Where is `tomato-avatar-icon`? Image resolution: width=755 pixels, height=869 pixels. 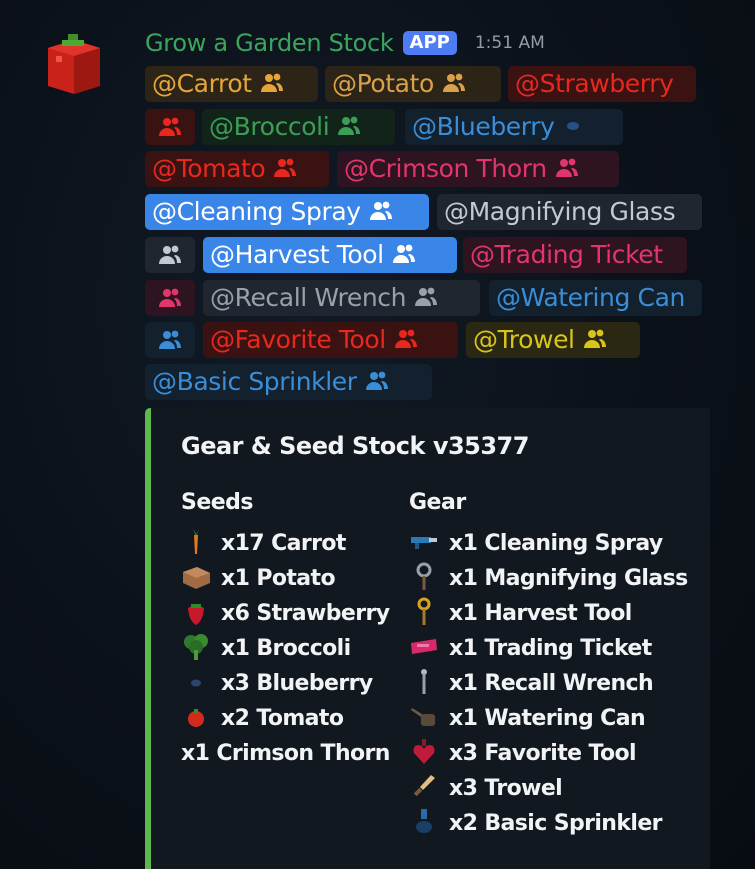 tomato-avatar-icon is located at coordinates (74, 64).